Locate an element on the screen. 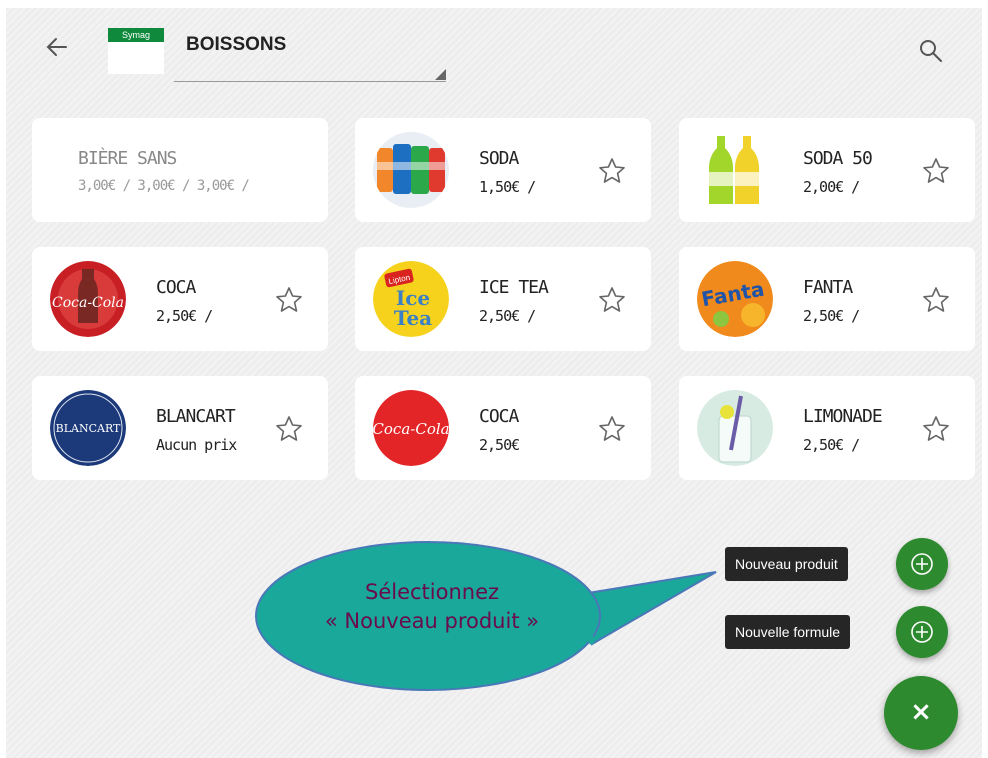 This screenshot has height=758, width=988. product-card: LIMONADE 2,50€ / is located at coordinates (827, 428).